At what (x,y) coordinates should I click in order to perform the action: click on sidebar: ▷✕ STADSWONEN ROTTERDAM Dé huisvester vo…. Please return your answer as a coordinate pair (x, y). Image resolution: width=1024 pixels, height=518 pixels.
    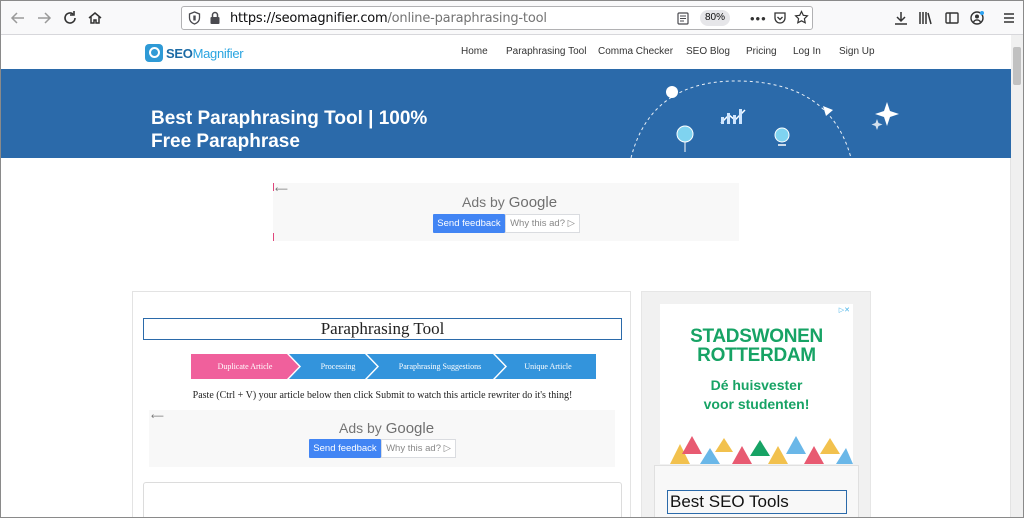
    Looking at the image, I should click on (756, 404).